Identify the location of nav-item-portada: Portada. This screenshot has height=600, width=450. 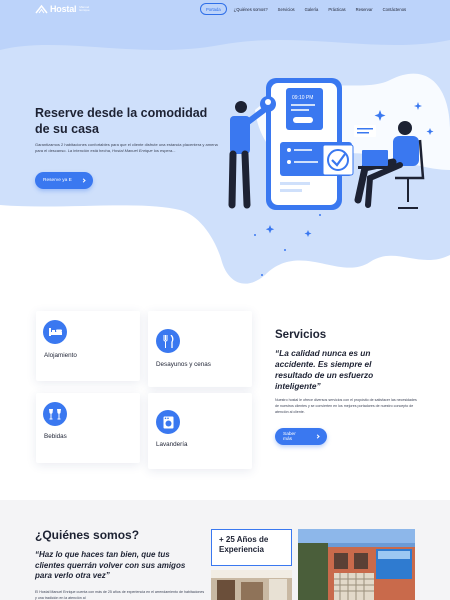
(213, 9).